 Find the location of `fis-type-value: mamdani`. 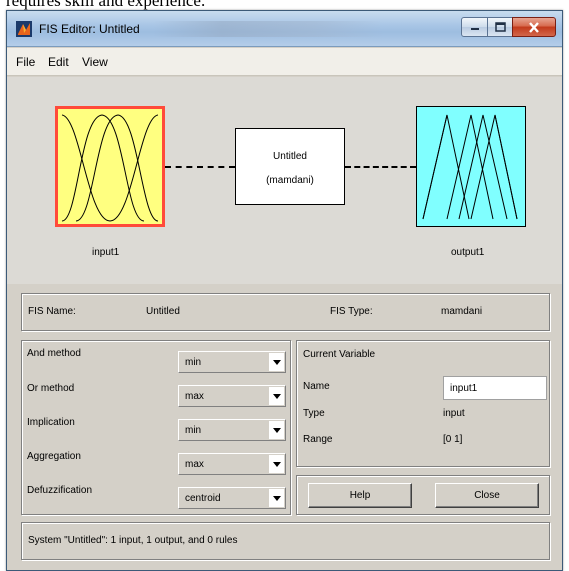

fis-type-value: mamdani is located at coordinates (462, 311).